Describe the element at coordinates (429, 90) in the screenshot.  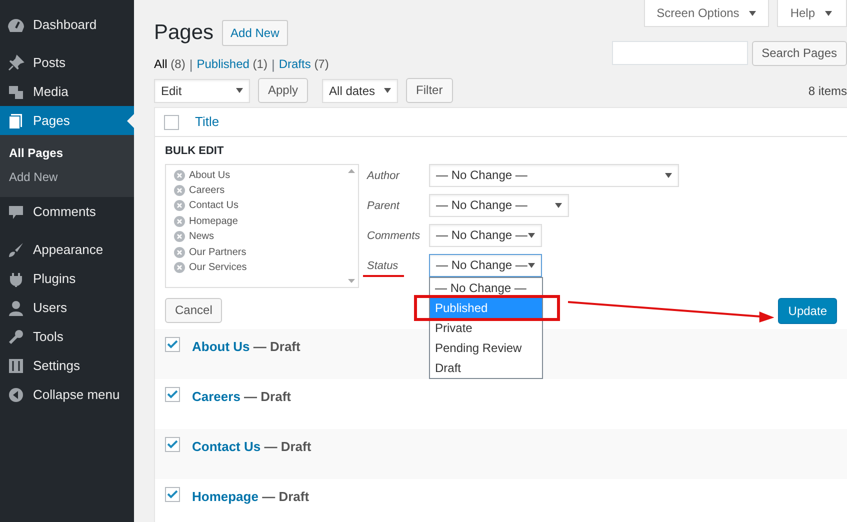
I see `filter-button: Filter` at that location.